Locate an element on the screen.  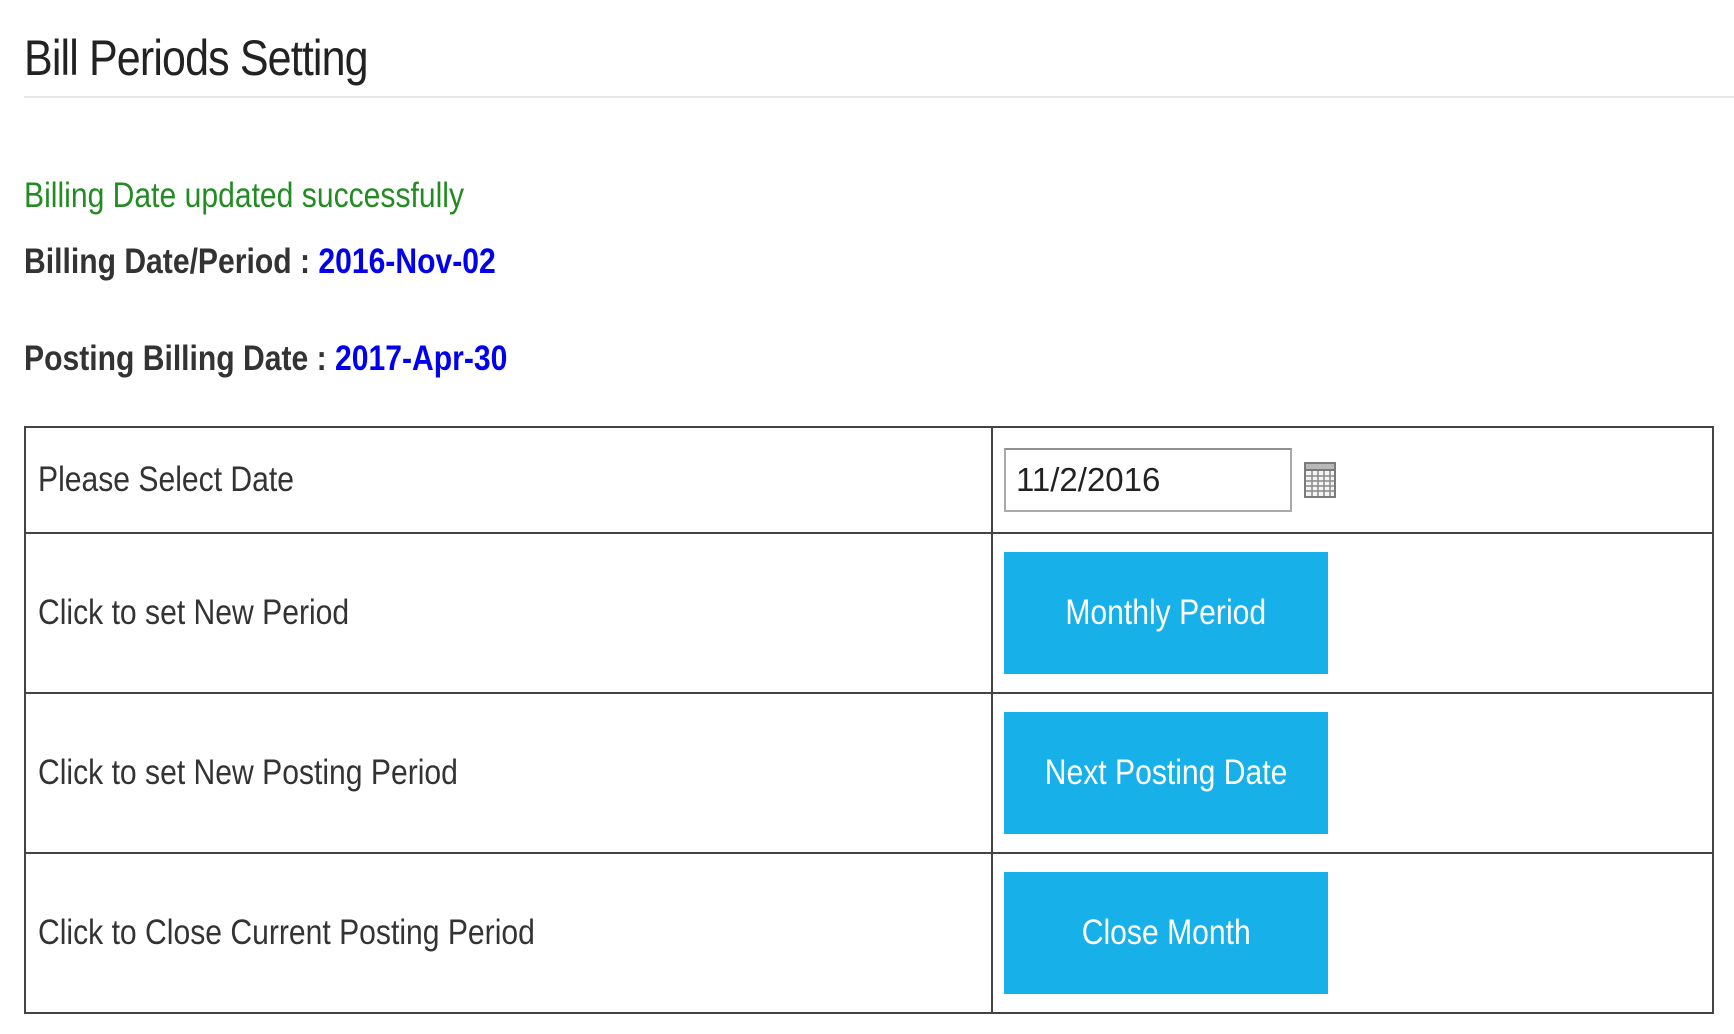
row-control-cell is located at coordinates (1352, 480).